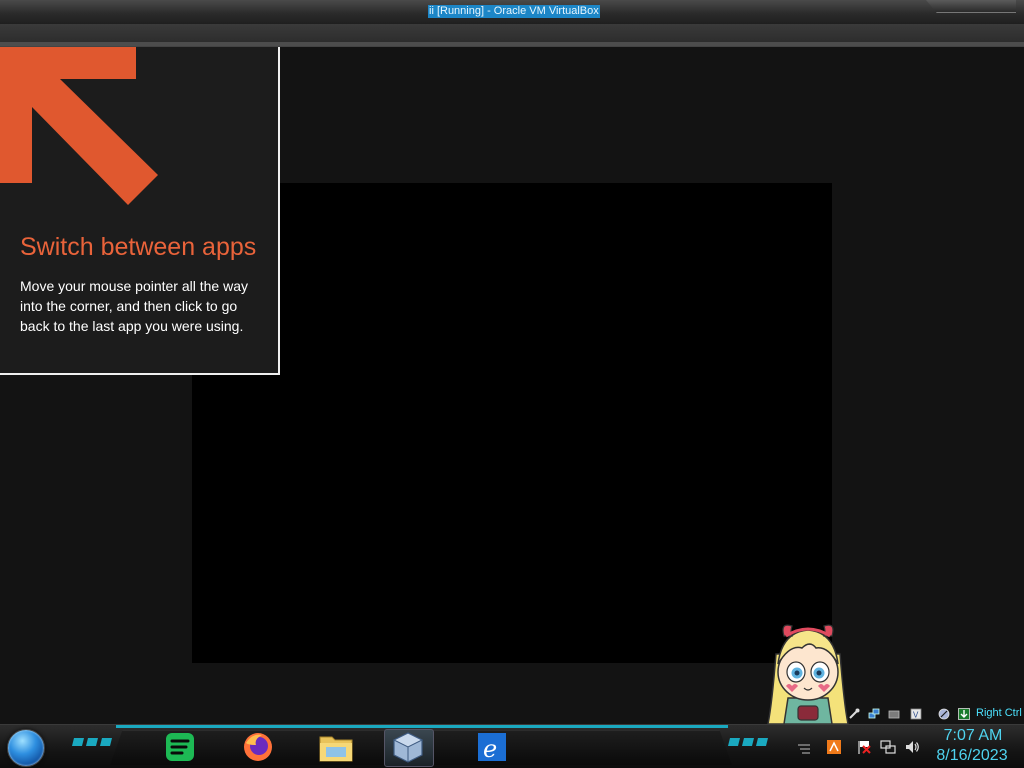  Describe the element at coordinates (79, 126) in the screenshot. I see `corner-arrow-icon` at that location.